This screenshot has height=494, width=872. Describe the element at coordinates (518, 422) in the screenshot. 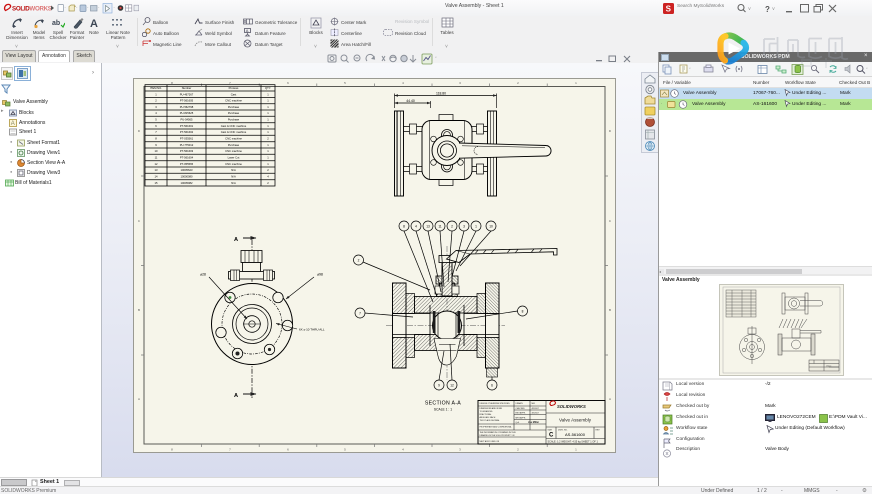

I see `svg-text: Q.A.` at that location.